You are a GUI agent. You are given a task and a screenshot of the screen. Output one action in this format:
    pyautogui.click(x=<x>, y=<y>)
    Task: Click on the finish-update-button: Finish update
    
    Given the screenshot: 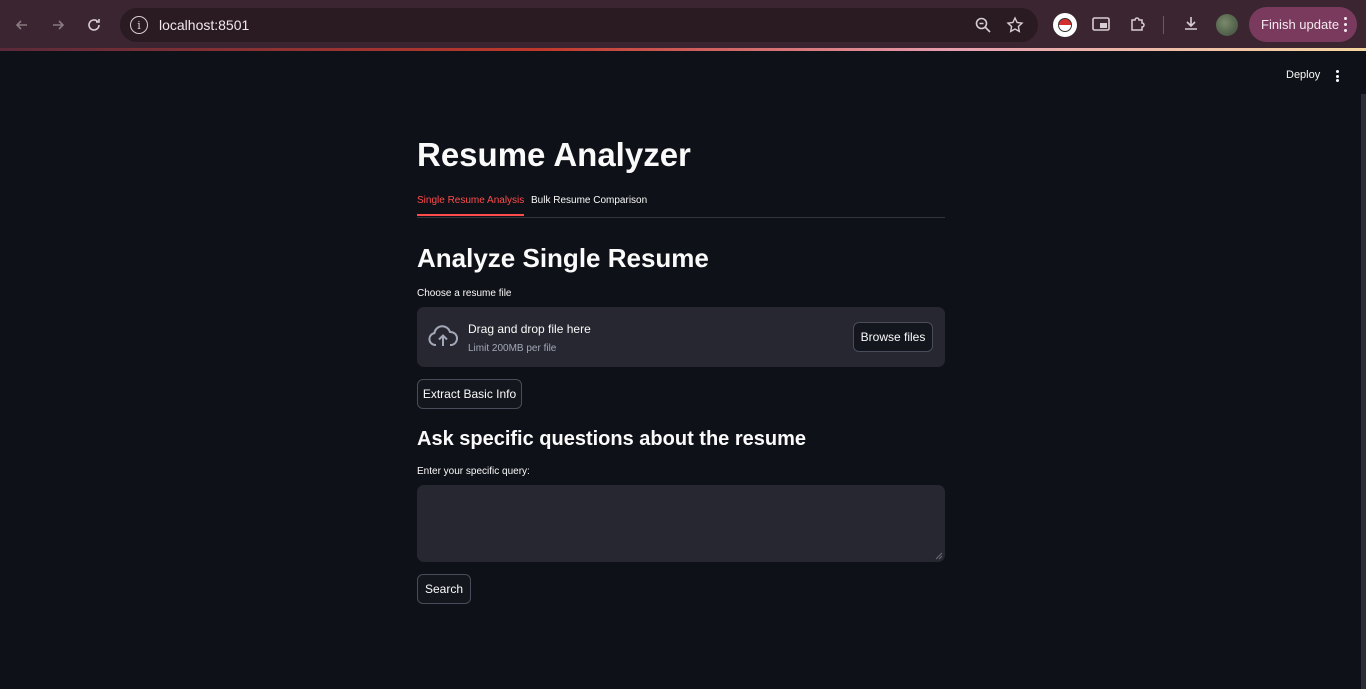 What is the action you would take?
    pyautogui.click(x=1303, y=24)
    